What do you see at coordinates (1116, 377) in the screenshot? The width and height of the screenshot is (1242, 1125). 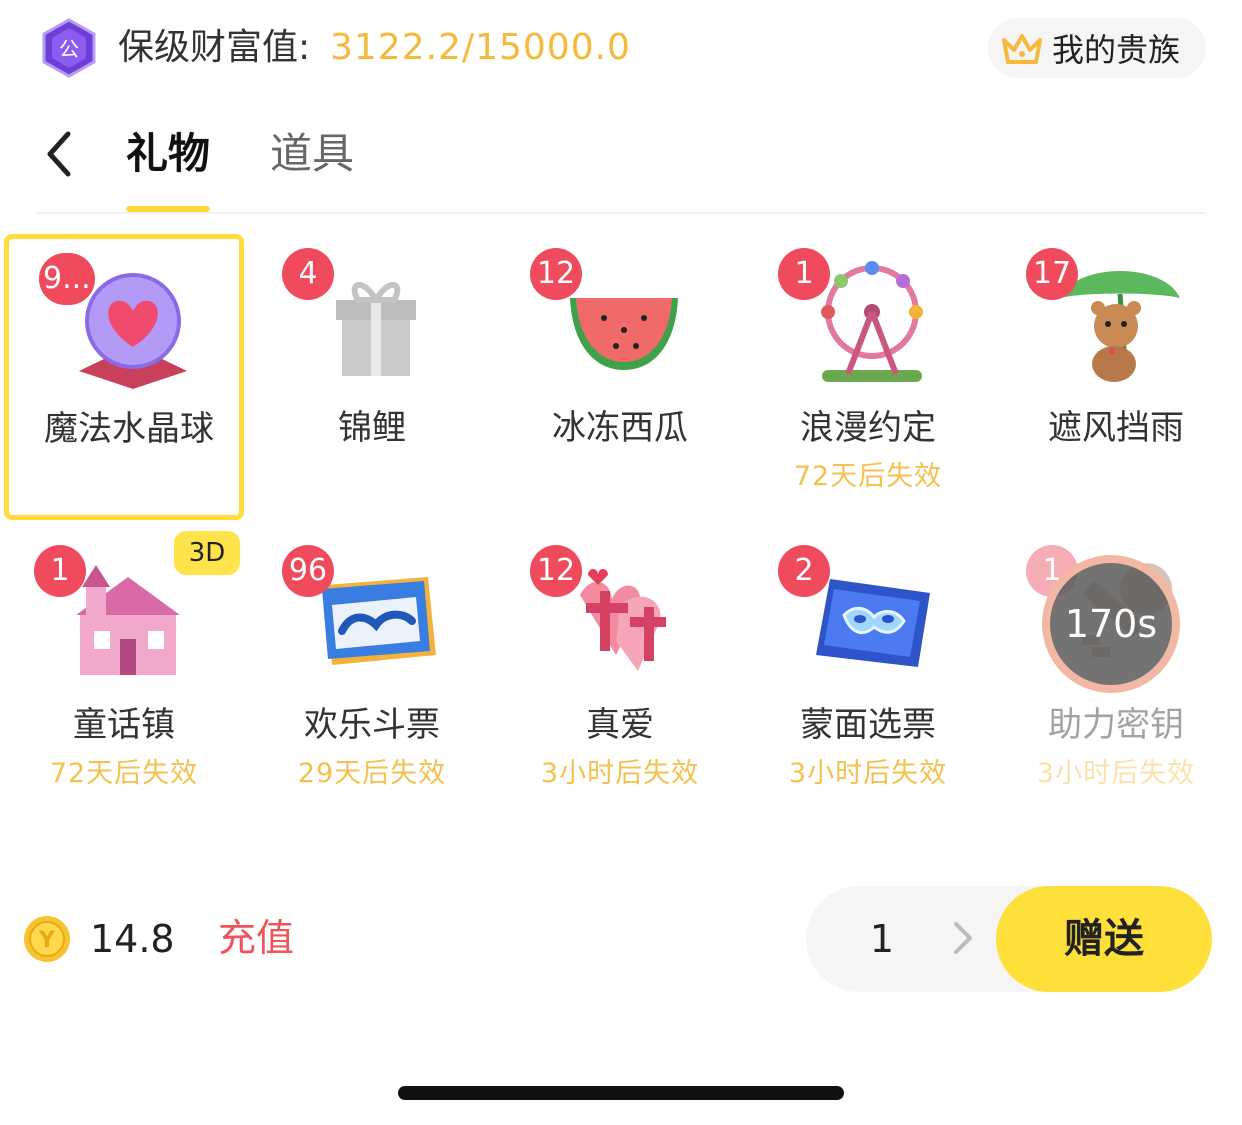 I see `gift-item-shelter: 17 遮风挡雨` at bounding box center [1116, 377].